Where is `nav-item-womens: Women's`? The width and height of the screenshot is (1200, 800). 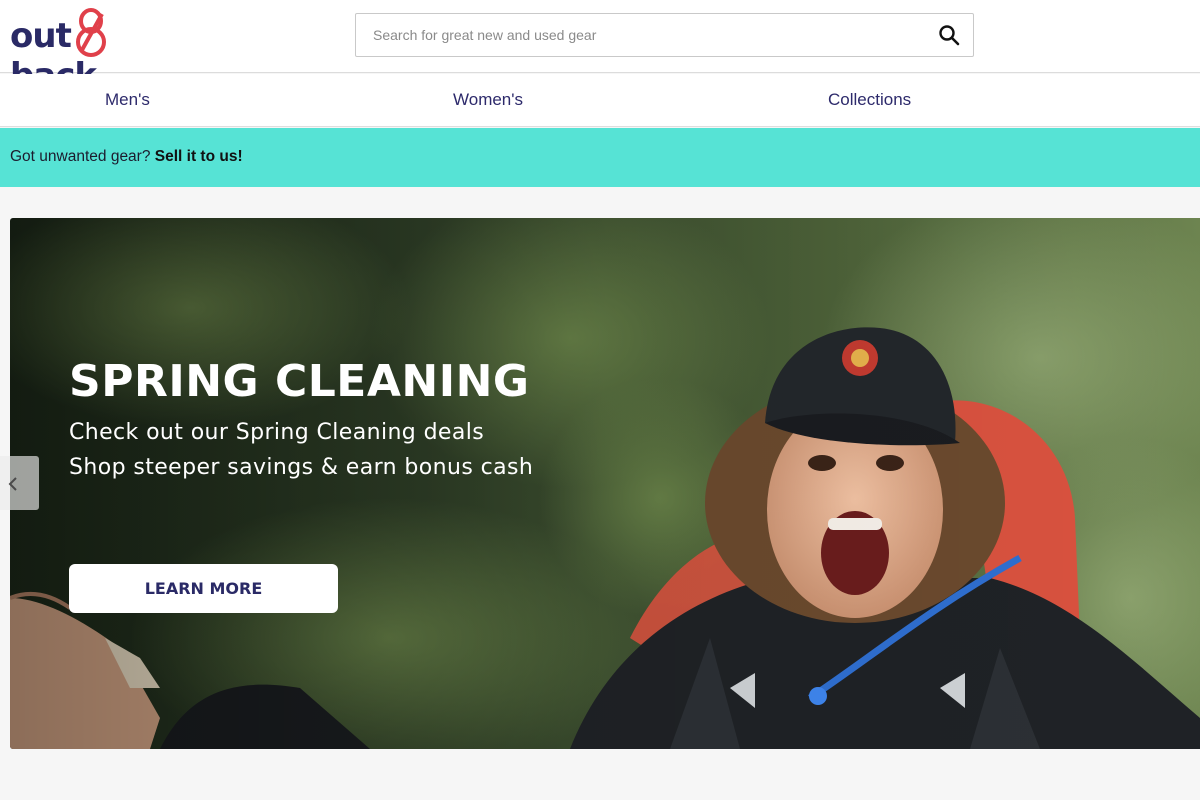 nav-item-womens: Women's is located at coordinates (488, 100).